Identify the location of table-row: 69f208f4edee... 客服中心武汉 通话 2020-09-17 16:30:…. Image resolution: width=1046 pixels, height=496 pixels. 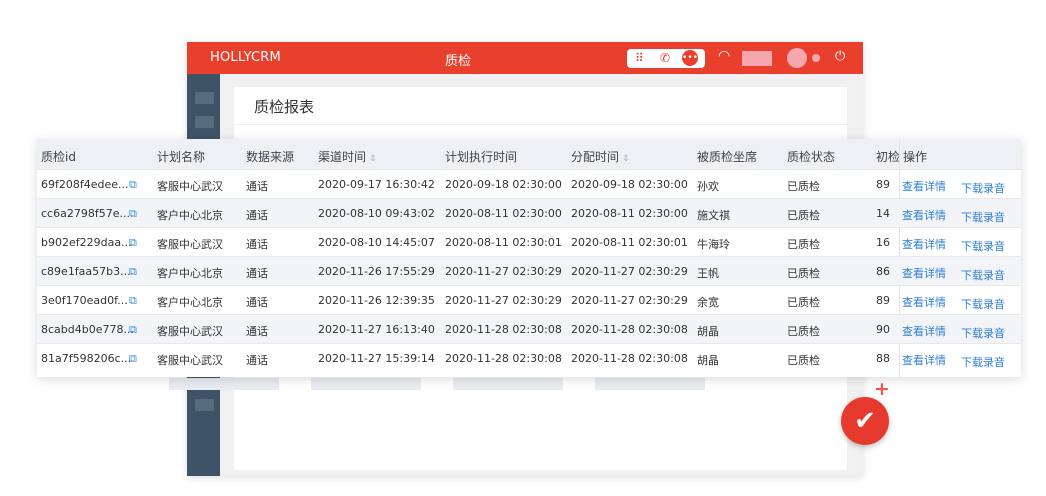
(529, 184).